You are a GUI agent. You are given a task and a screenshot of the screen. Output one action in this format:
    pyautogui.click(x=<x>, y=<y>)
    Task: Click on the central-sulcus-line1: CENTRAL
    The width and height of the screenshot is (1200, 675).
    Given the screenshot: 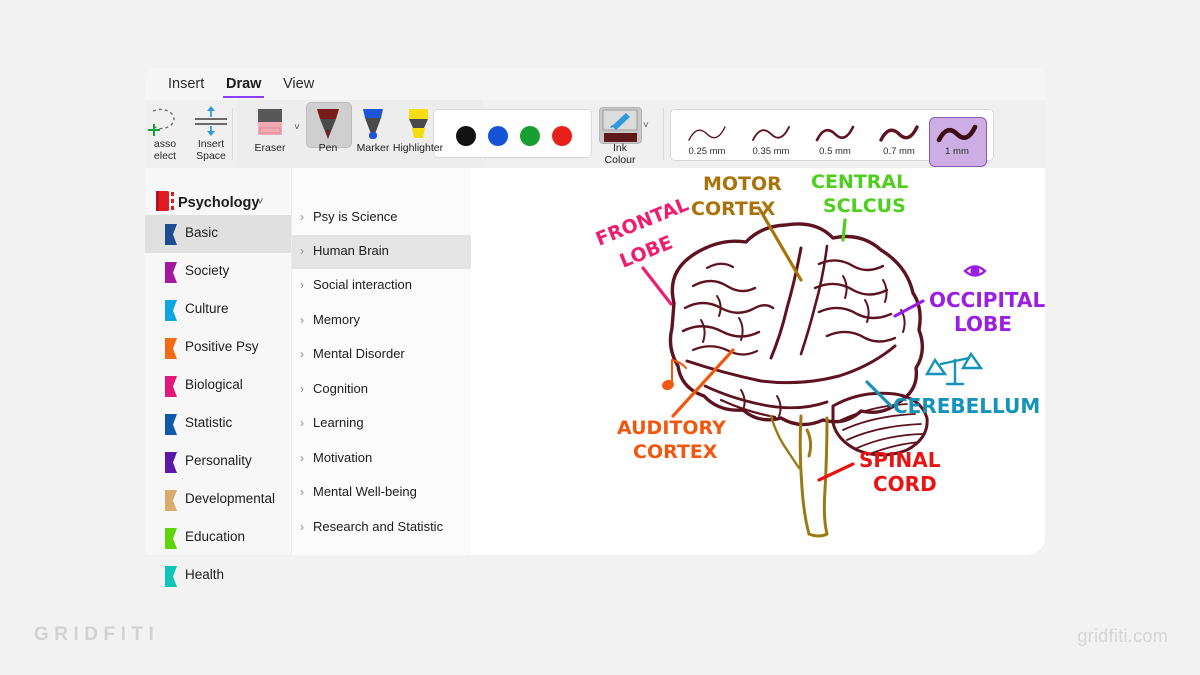 What is the action you would take?
    pyautogui.click(x=859, y=182)
    